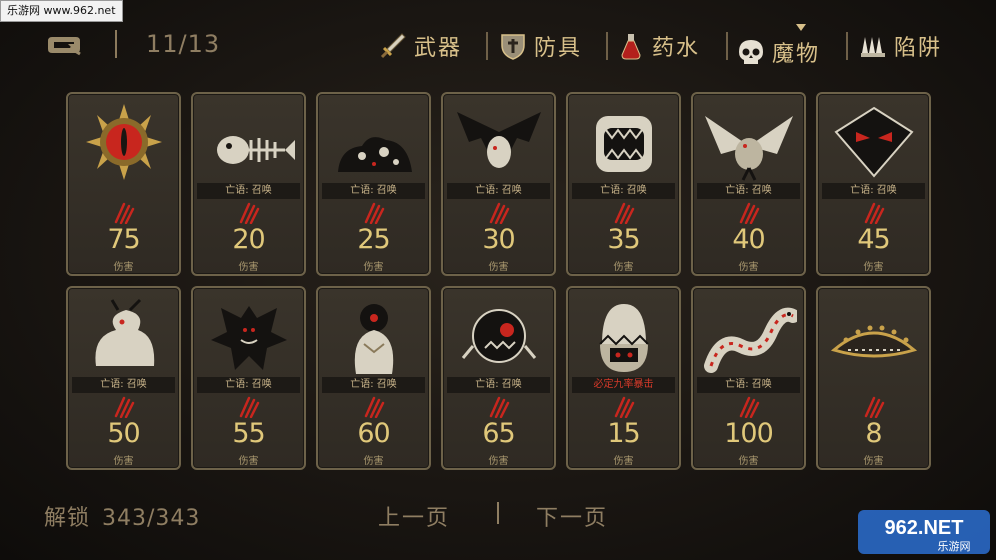 The height and width of the screenshot is (560, 996). Describe the element at coordinates (125, 332) in the screenshot. I see `dragon-monster-icon` at that location.